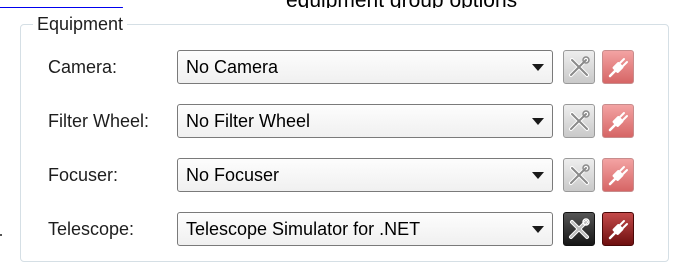  Describe the element at coordinates (80, 24) in the screenshot. I see `equipment-groupbox-title: Equipment` at that location.